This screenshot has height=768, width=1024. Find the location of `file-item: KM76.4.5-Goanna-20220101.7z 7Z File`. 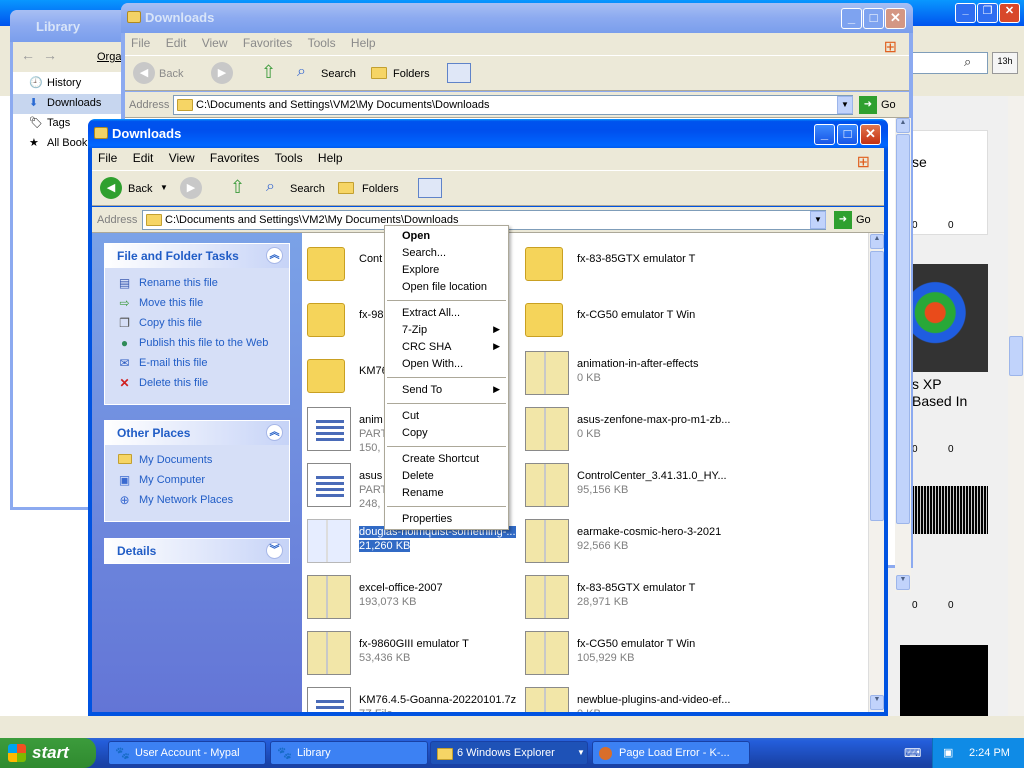

file-item: KM76.4.5-Goanna-20220101.7z 7Z File is located at coordinates (412, 696).